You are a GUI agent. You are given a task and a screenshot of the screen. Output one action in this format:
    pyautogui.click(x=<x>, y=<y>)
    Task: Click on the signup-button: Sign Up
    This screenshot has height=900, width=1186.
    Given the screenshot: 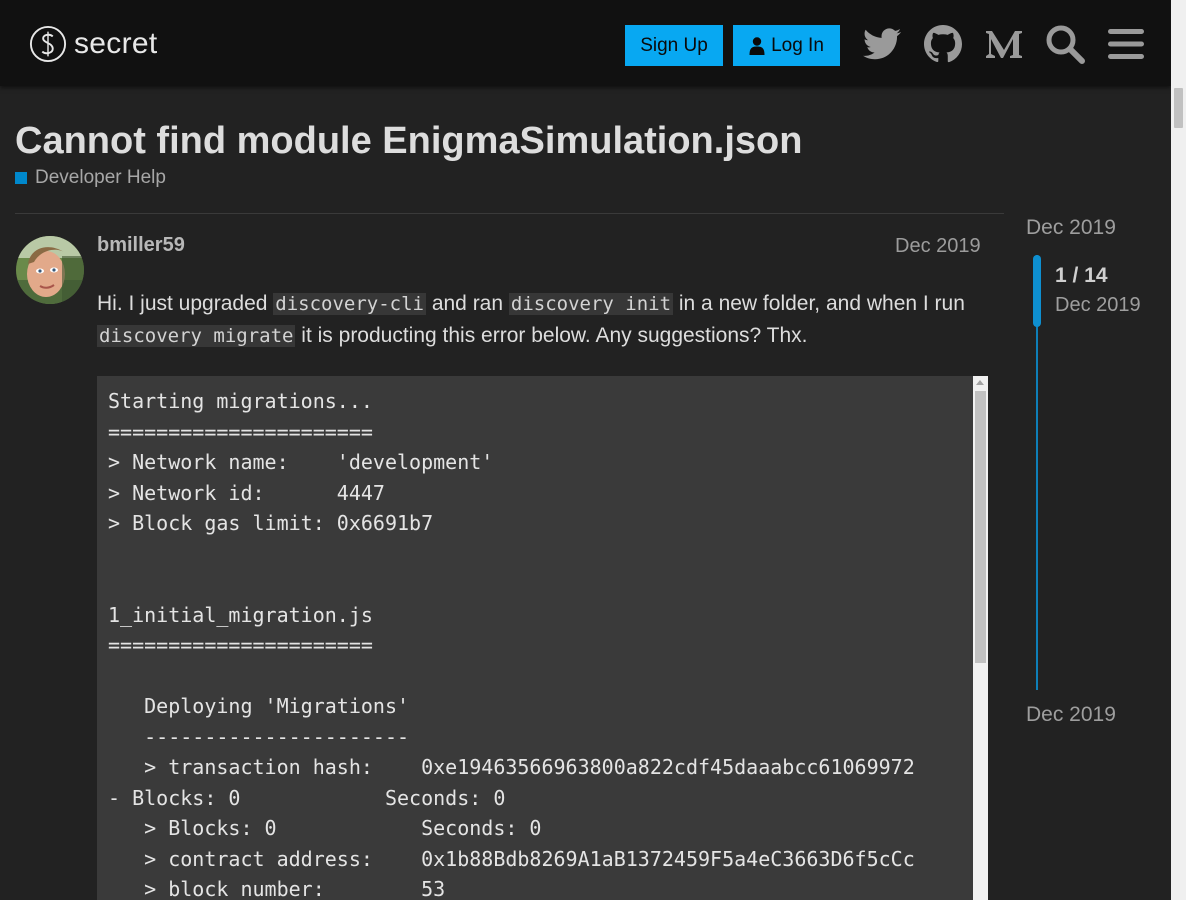 What is the action you would take?
    pyautogui.click(x=674, y=45)
    